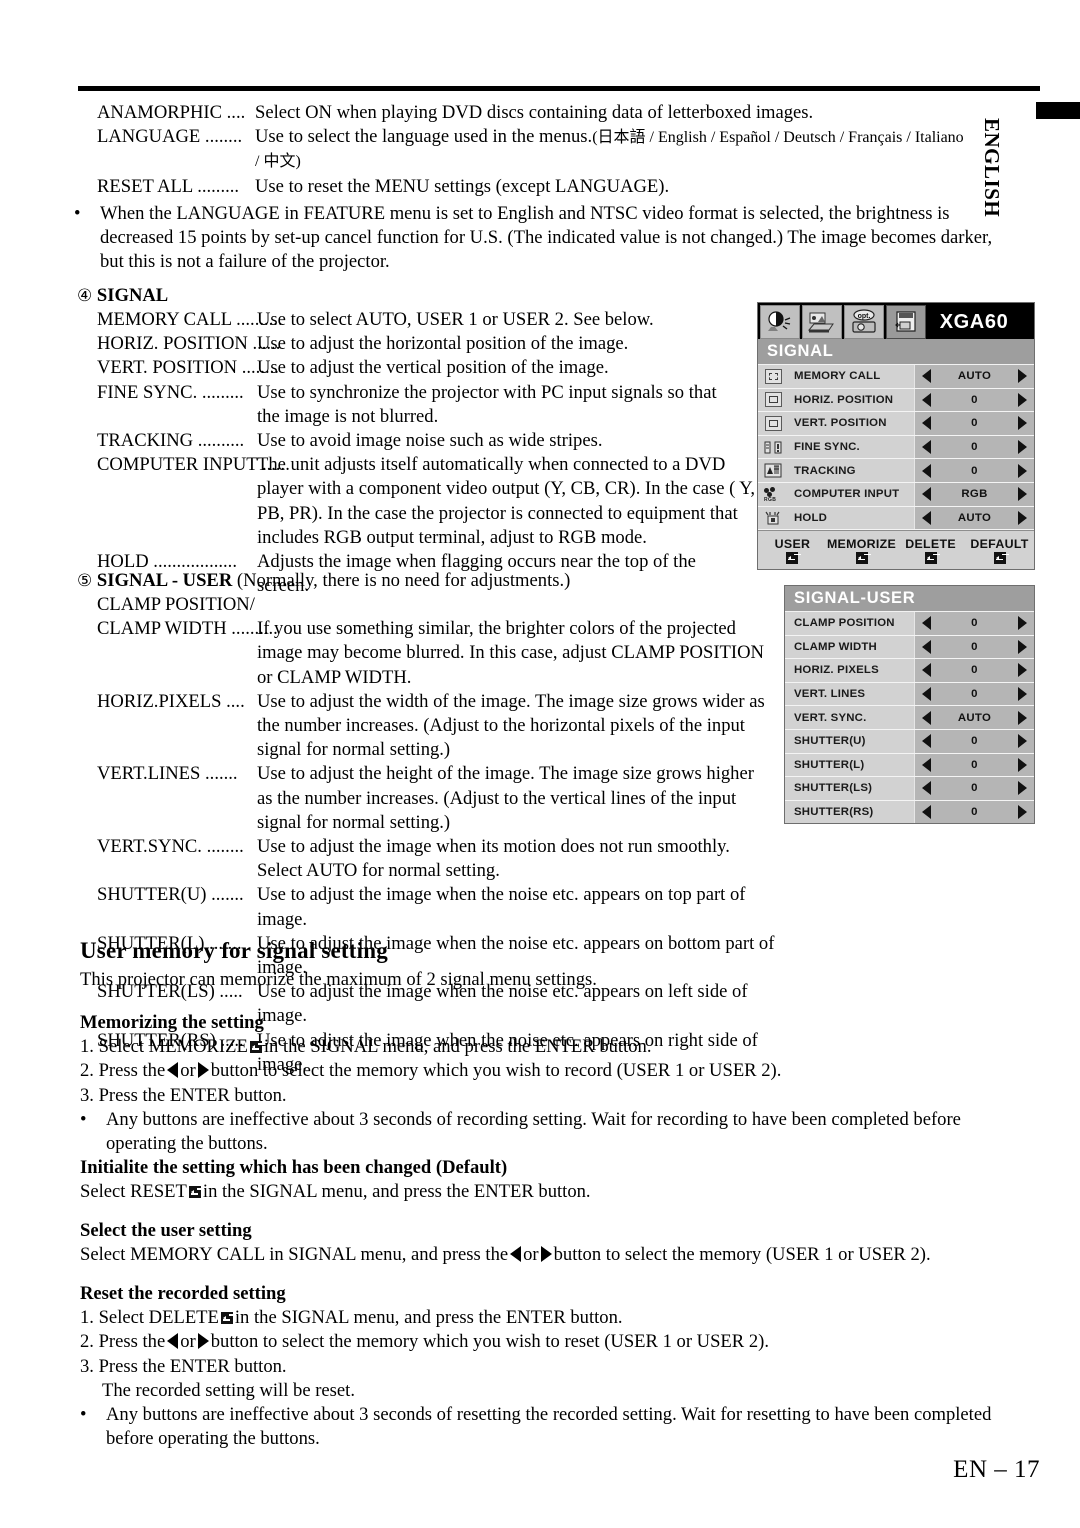 The width and height of the screenshot is (1080, 1528). I want to click on osd-row-label: SHUTTER(LS), so click(849, 788).